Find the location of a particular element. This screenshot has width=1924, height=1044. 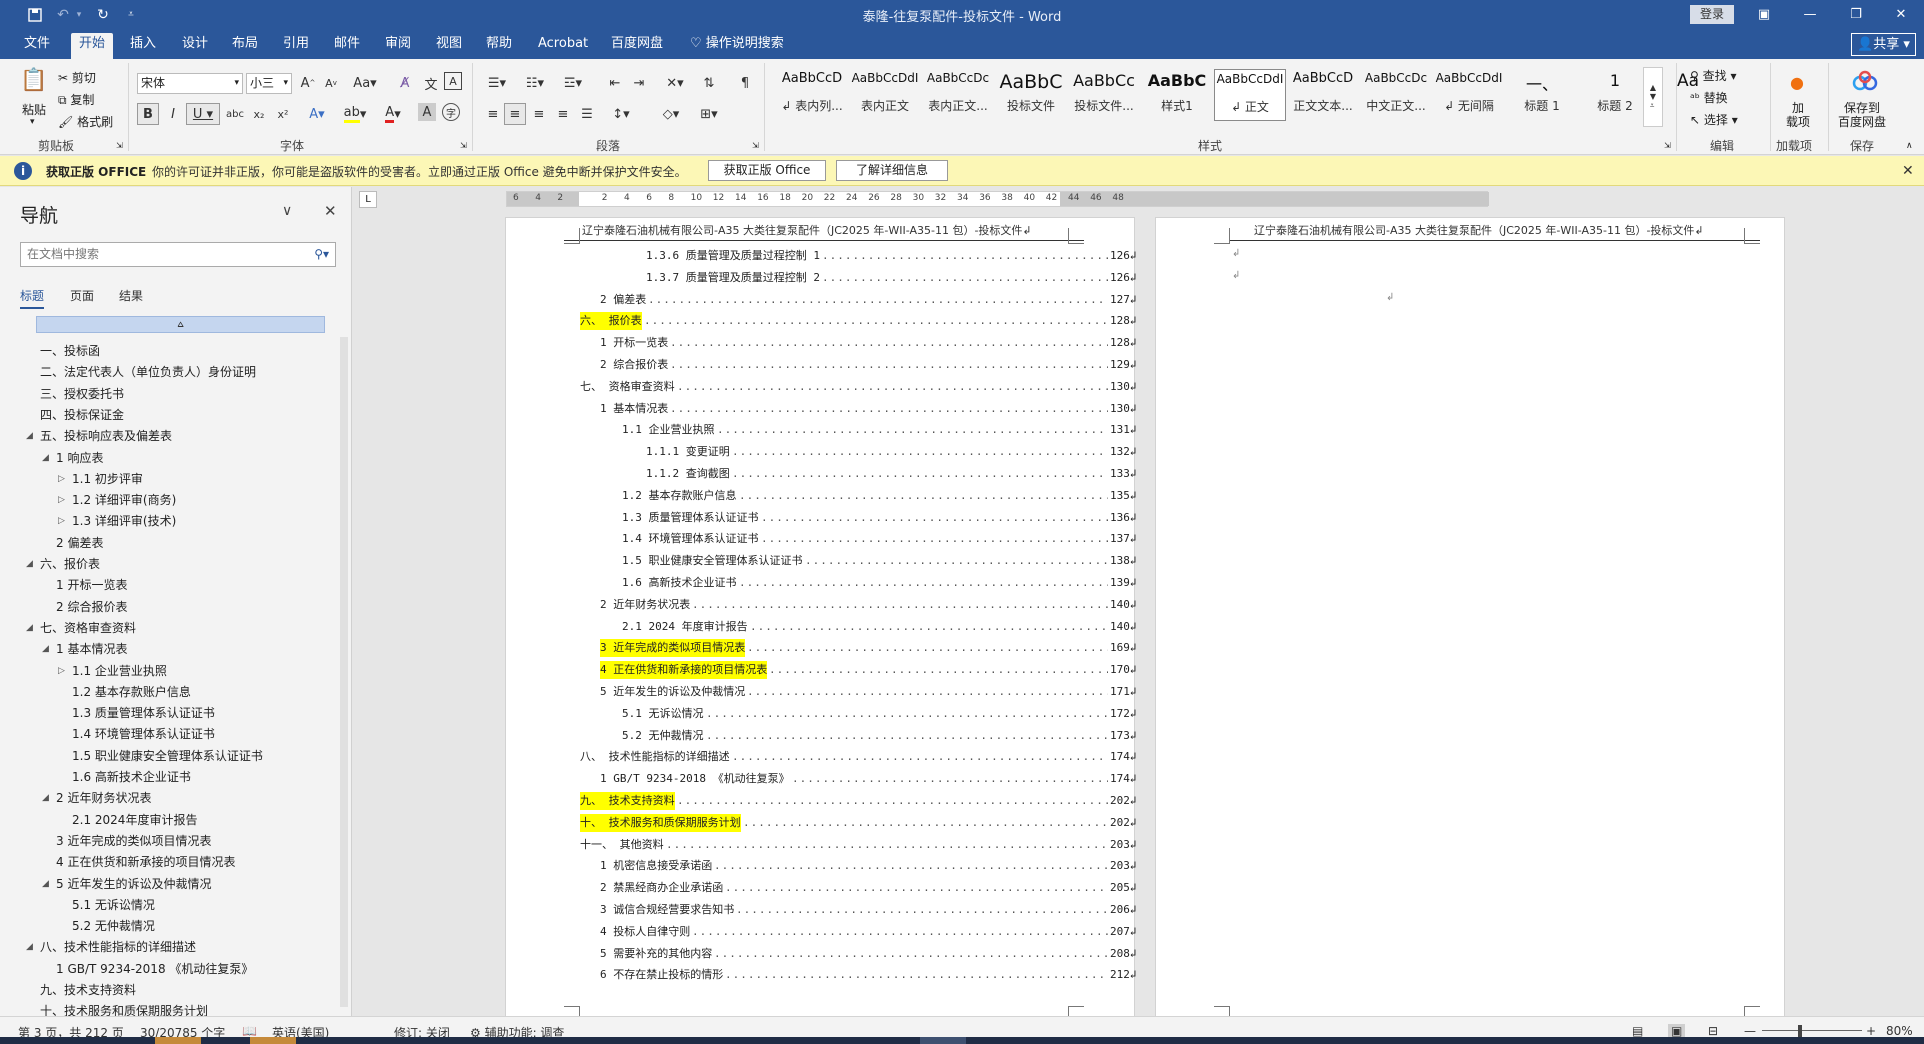

nav-heading-item: 1.3 质量管理体系认证证书 is located at coordinates (143, 713).